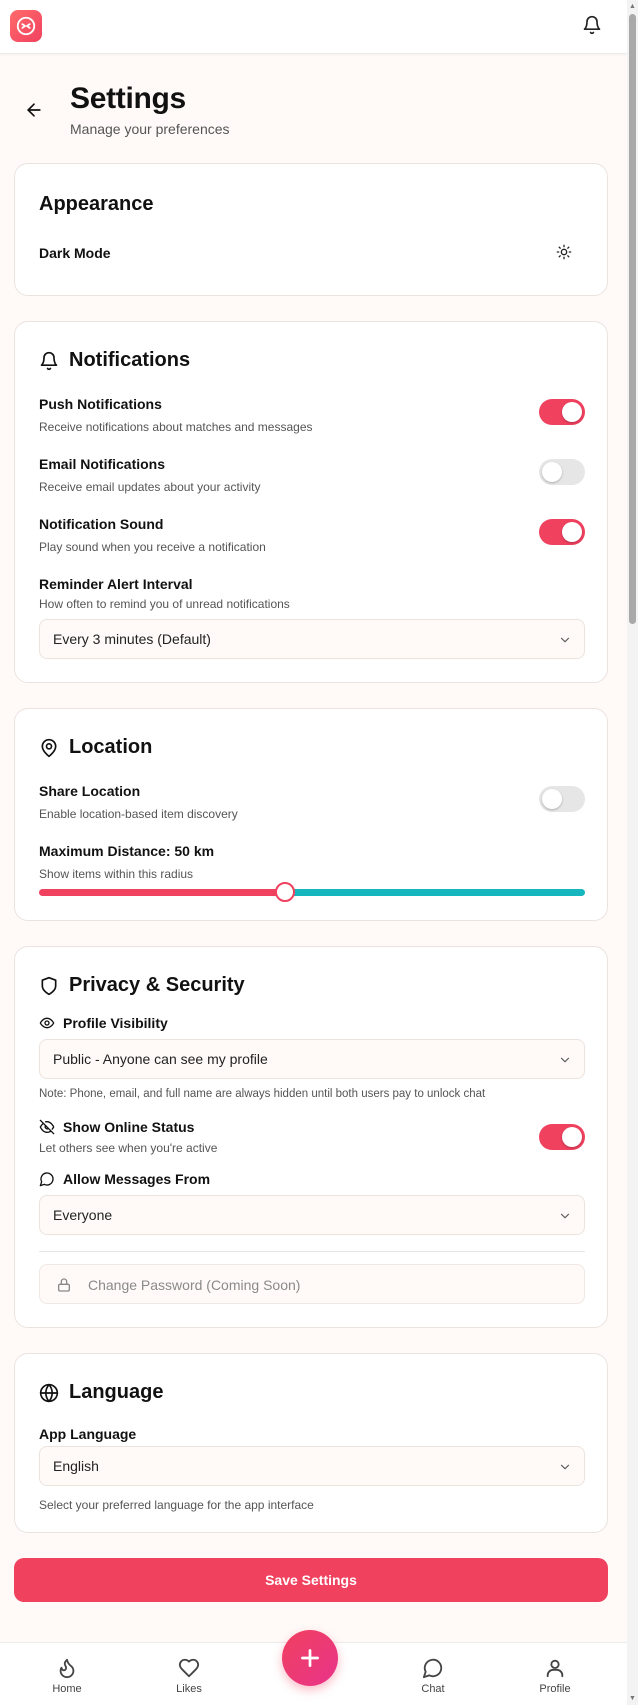 The image size is (638, 1705). Describe the element at coordinates (49, 747) in the screenshot. I see `map-pin-icon` at that location.